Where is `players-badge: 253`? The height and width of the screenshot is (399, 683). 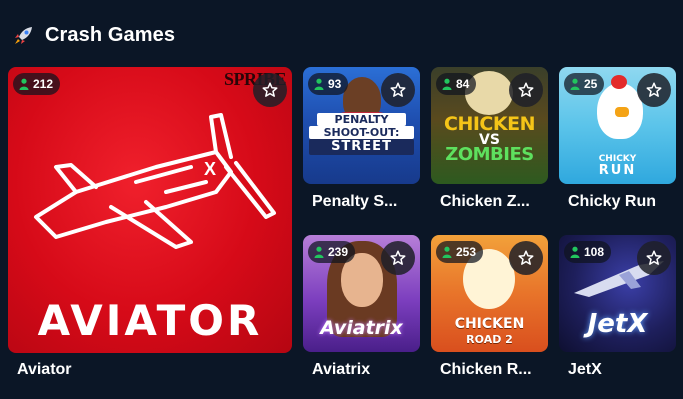
players-badge: 253 is located at coordinates (460, 252).